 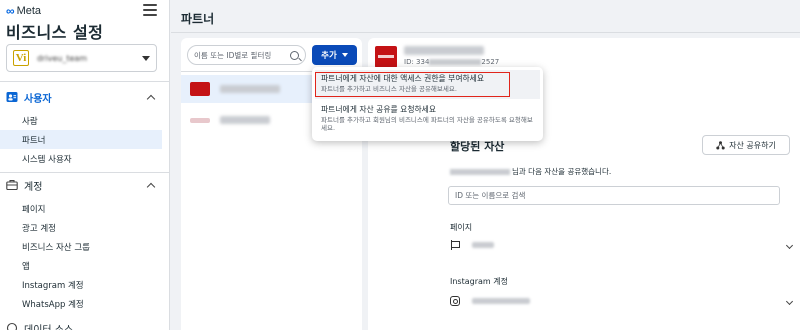 I want to click on section-accounts-label: 계정, so click(x=33, y=187).